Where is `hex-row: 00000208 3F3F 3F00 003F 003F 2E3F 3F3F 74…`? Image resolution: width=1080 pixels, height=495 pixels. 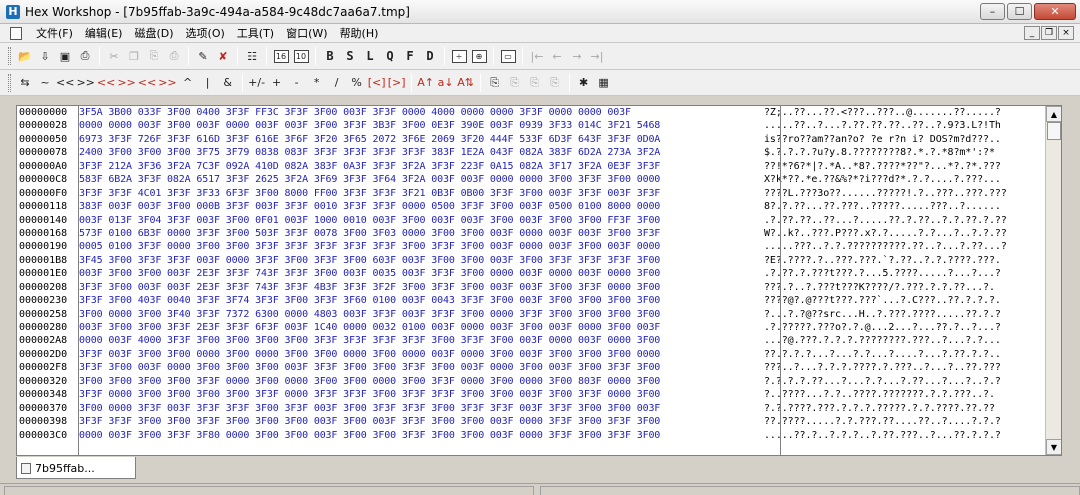
hex-row: 00000208 3F3F 3F00 003F 003F 2E3F 3F3F 74… is located at coordinates (529, 287).